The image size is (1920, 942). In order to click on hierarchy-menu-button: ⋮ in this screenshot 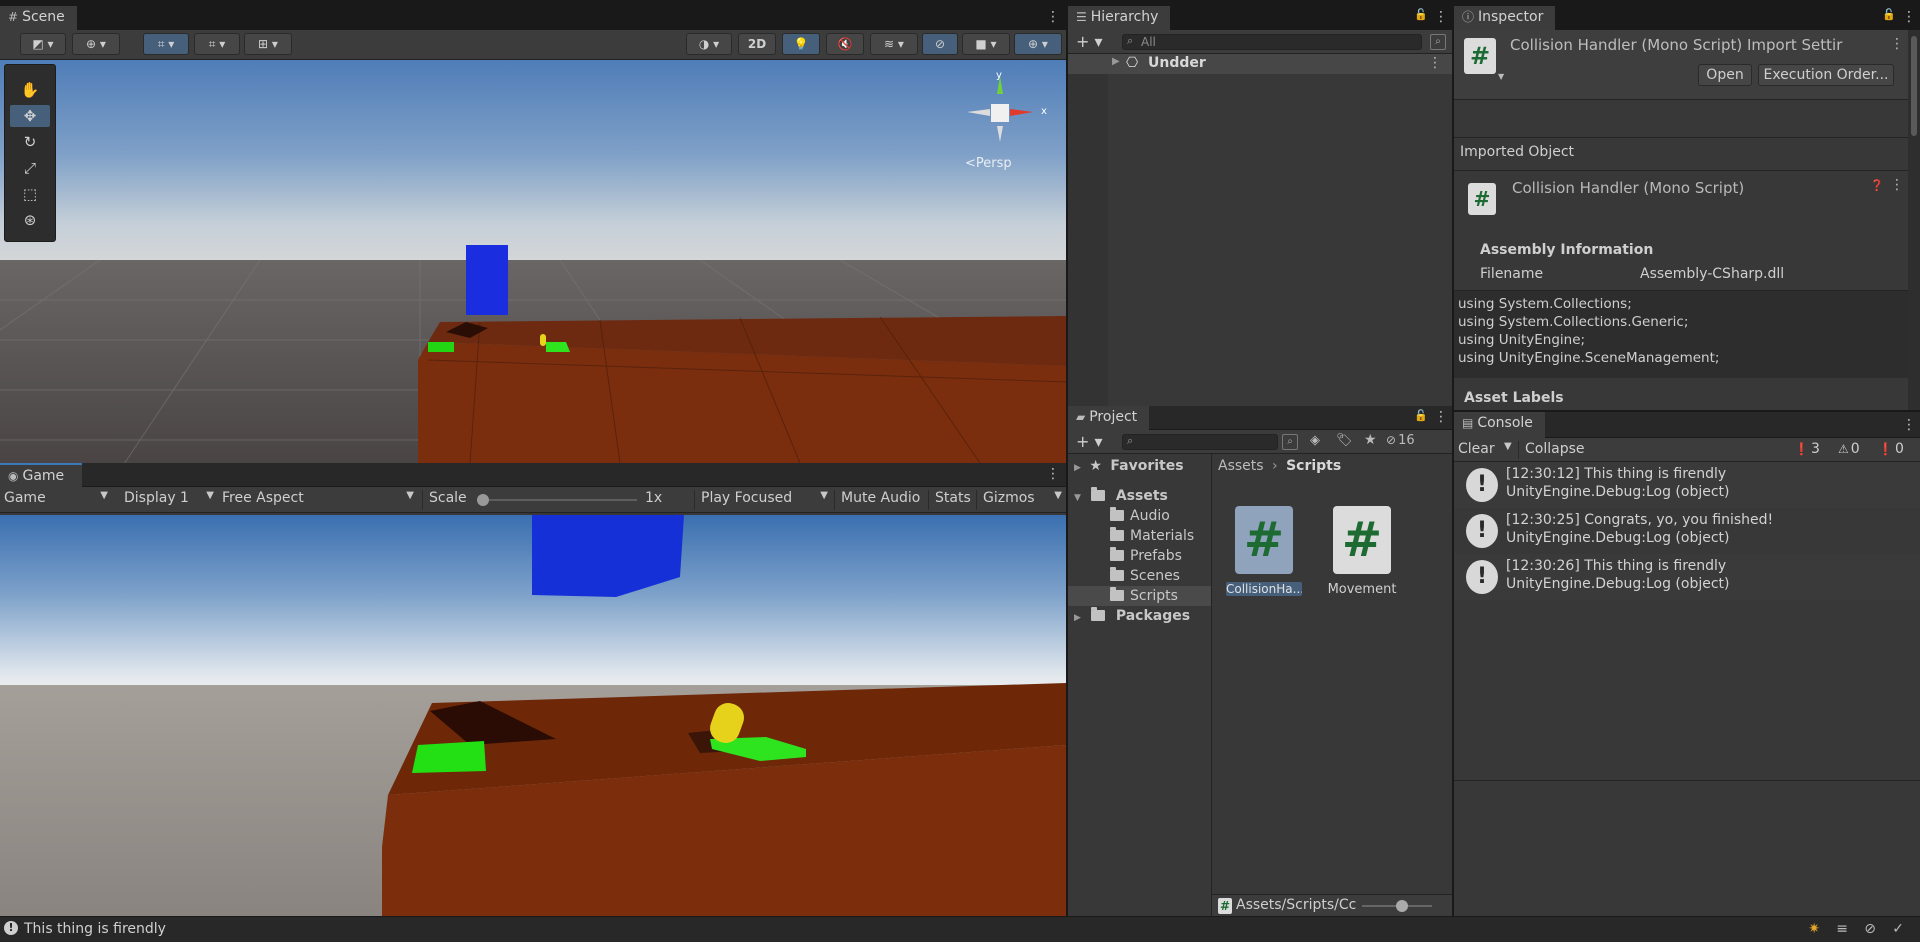, I will do `click(1441, 17)`.